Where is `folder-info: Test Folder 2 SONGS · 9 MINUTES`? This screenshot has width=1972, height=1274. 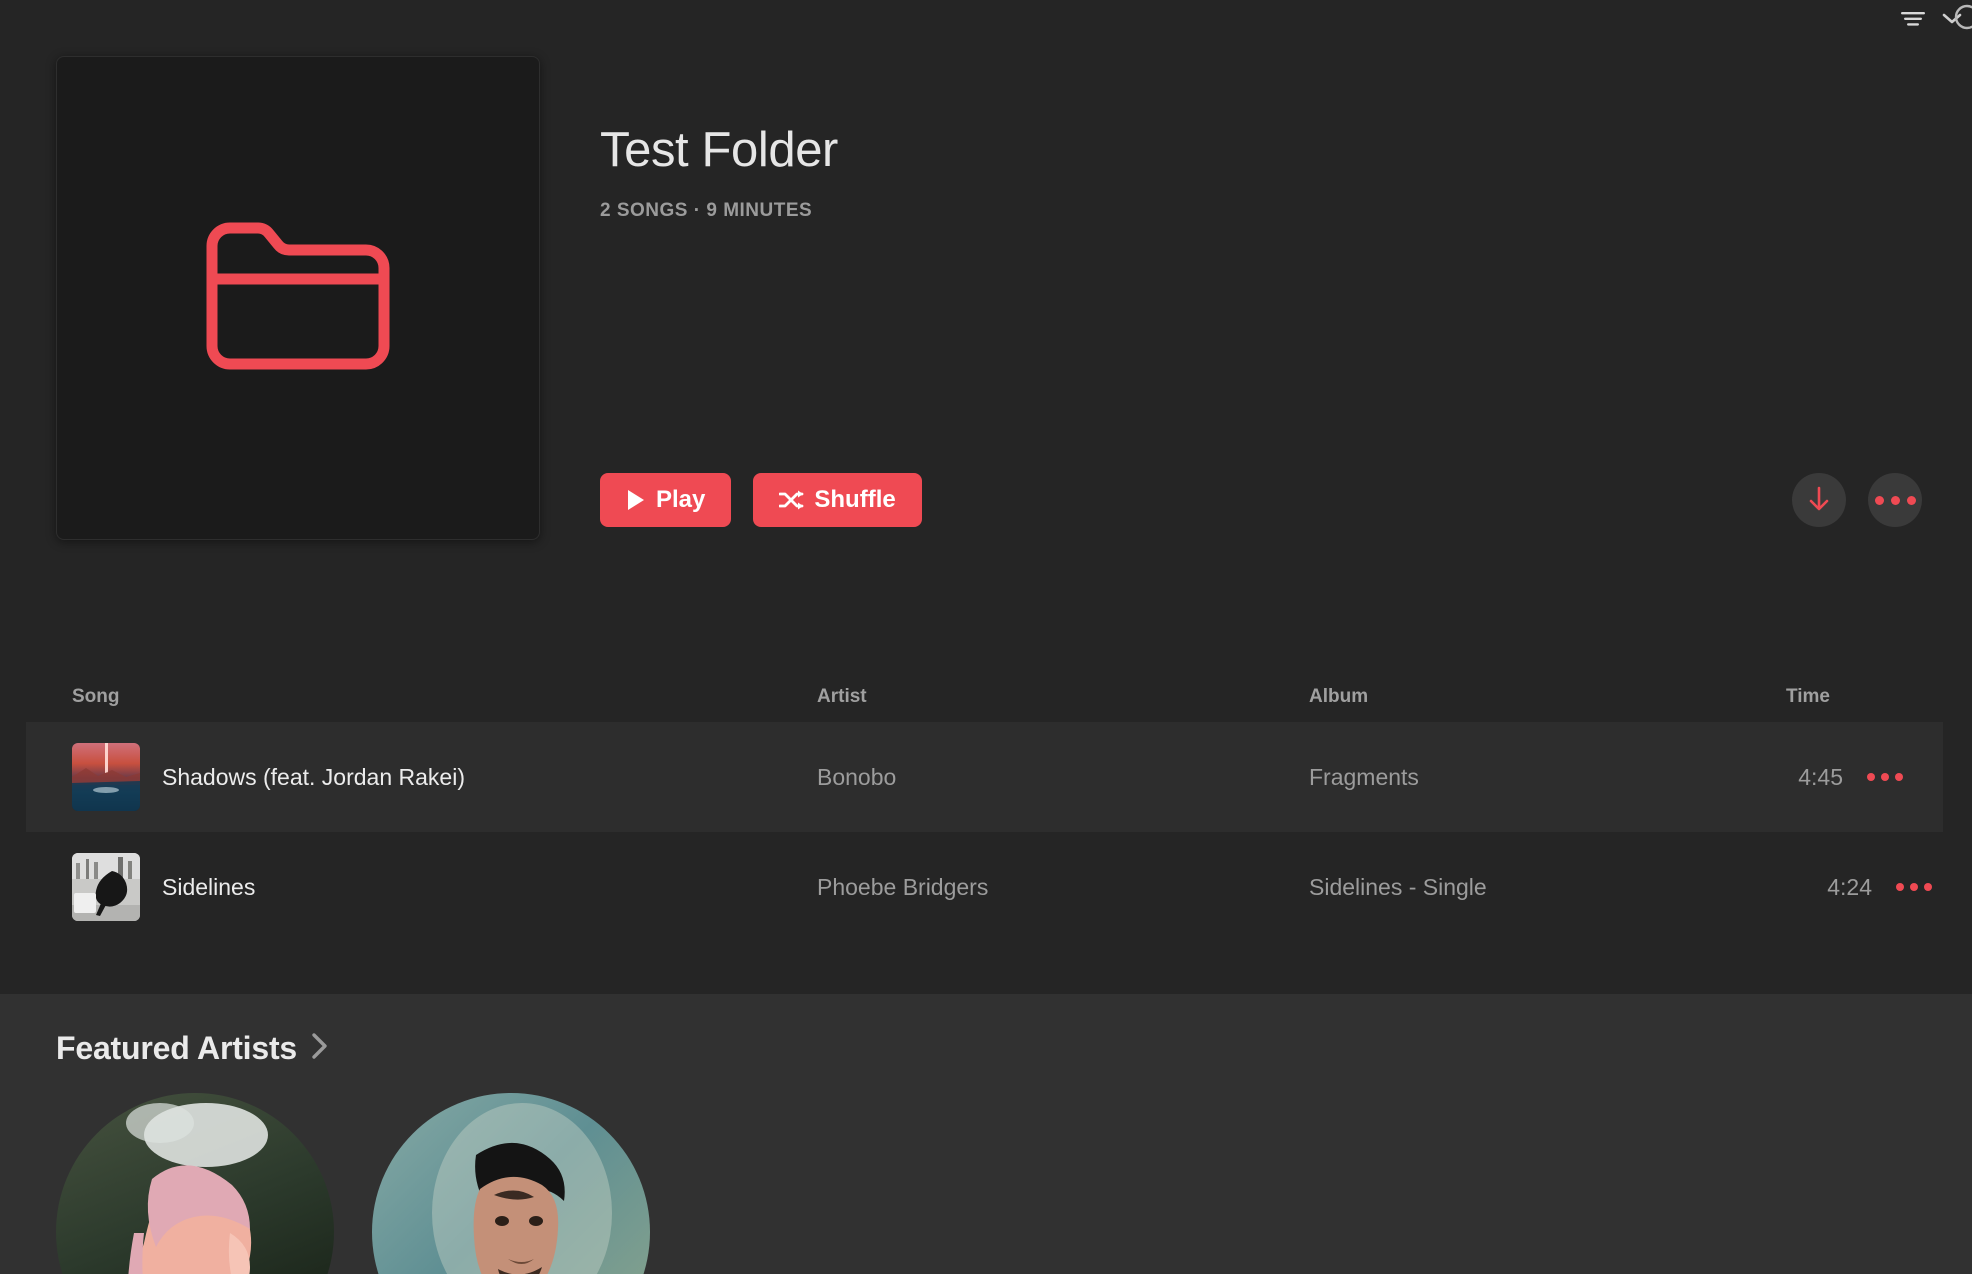
folder-info: Test Folder 2 SONGS · 9 MINUTES is located at coordinates (719, 172).